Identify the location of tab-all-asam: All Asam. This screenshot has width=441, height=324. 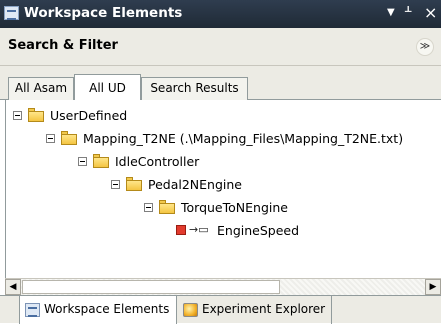
(41, 88).